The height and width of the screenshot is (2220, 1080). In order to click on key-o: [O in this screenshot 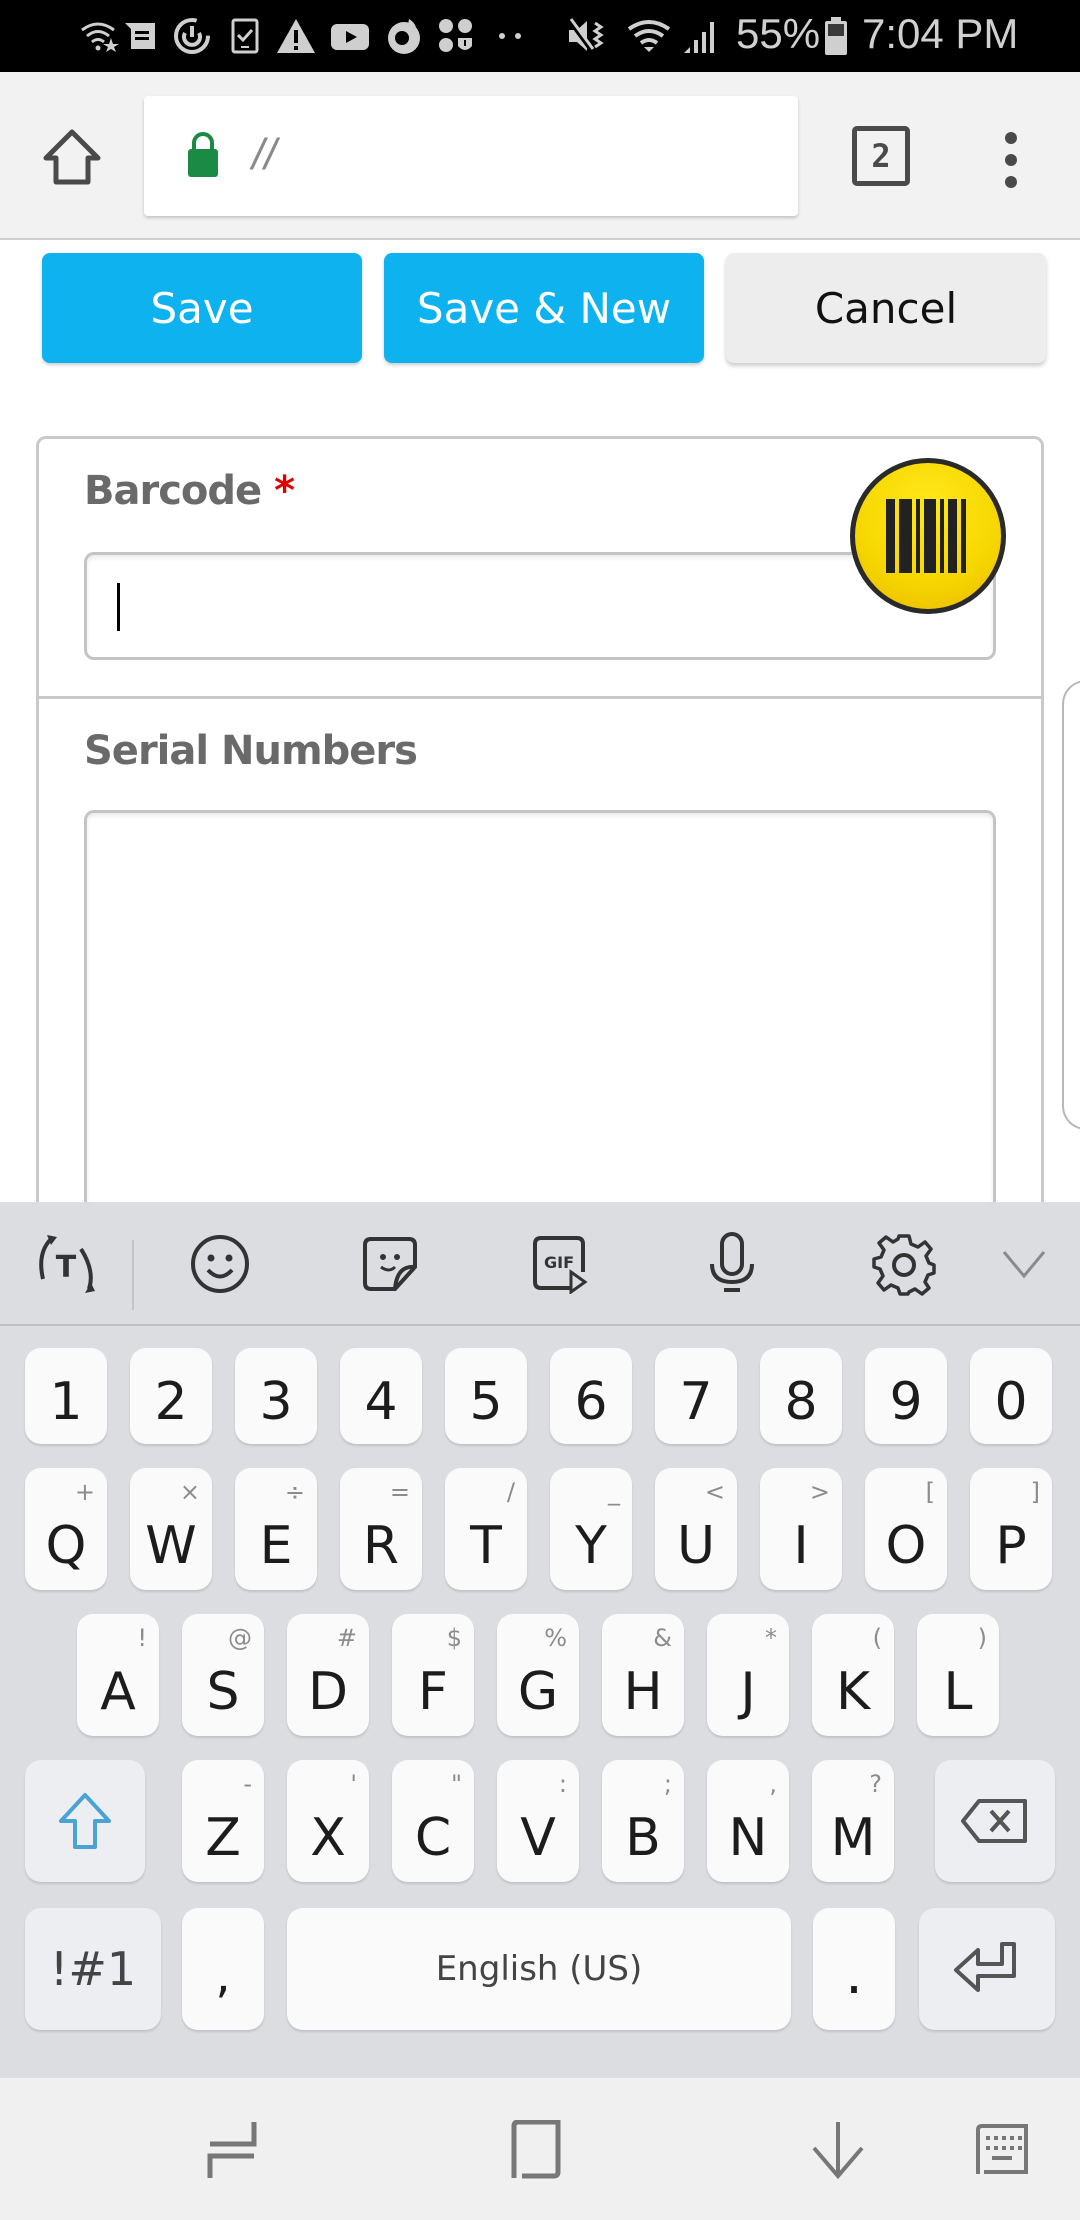, I will do `click(906, 1529)`.